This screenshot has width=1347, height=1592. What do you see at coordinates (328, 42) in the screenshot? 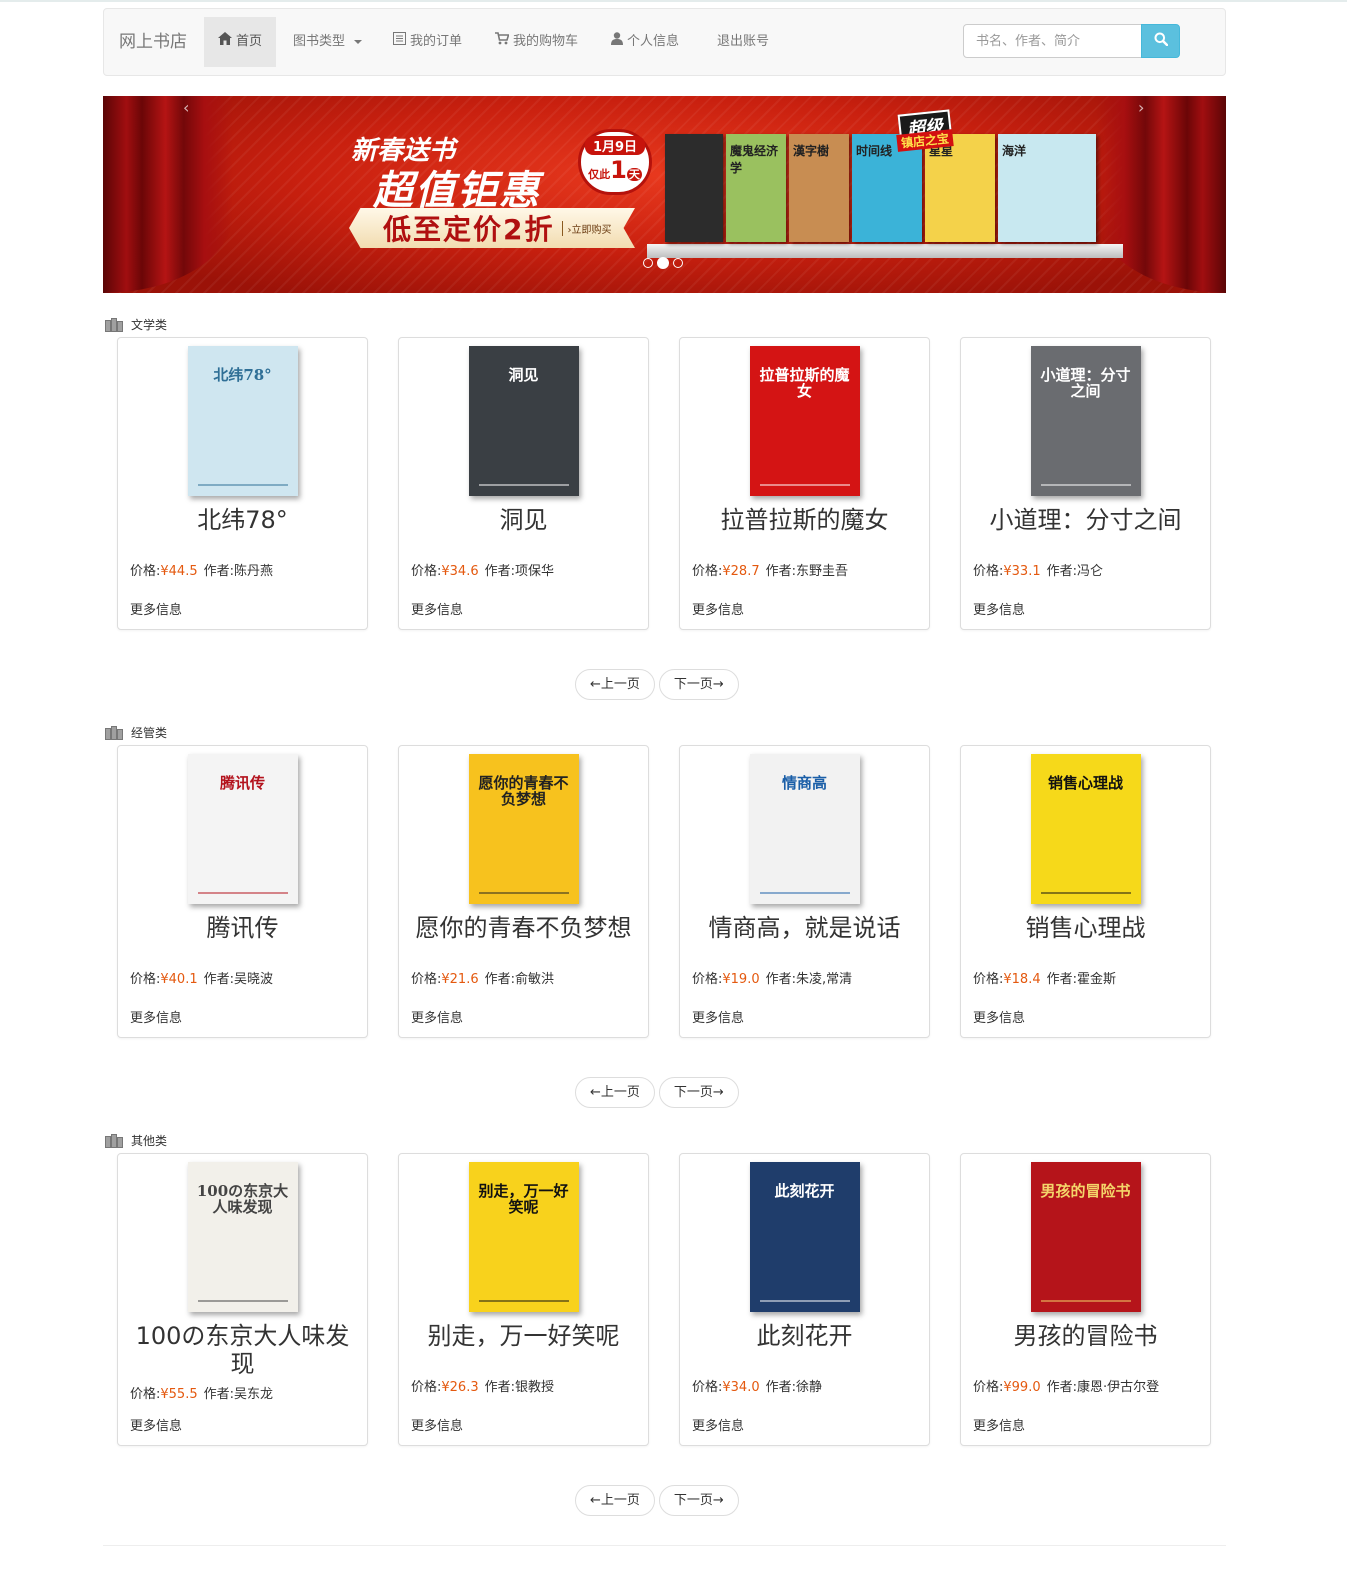
I see `nav-book-types-dropdown: 图书类型` at bounding box center [328, 42].